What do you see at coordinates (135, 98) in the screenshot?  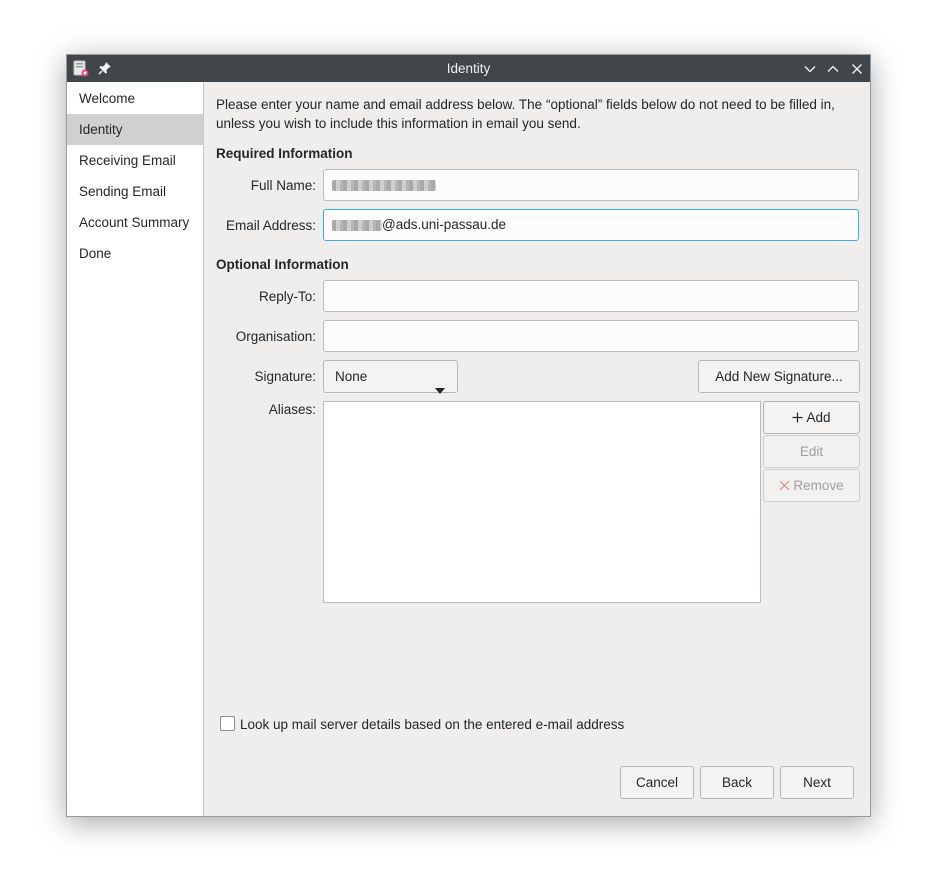 I see `sidebar-item-welcome: Welcome` at bounding box center [135, 98].